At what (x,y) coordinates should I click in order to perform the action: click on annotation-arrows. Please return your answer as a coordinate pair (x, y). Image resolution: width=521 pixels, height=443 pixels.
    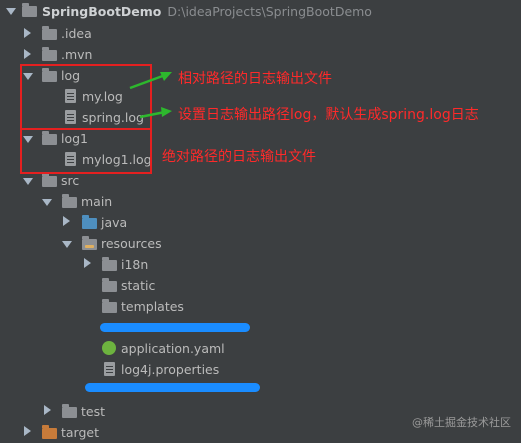
    Looking at the image, I should click on (150, 95).